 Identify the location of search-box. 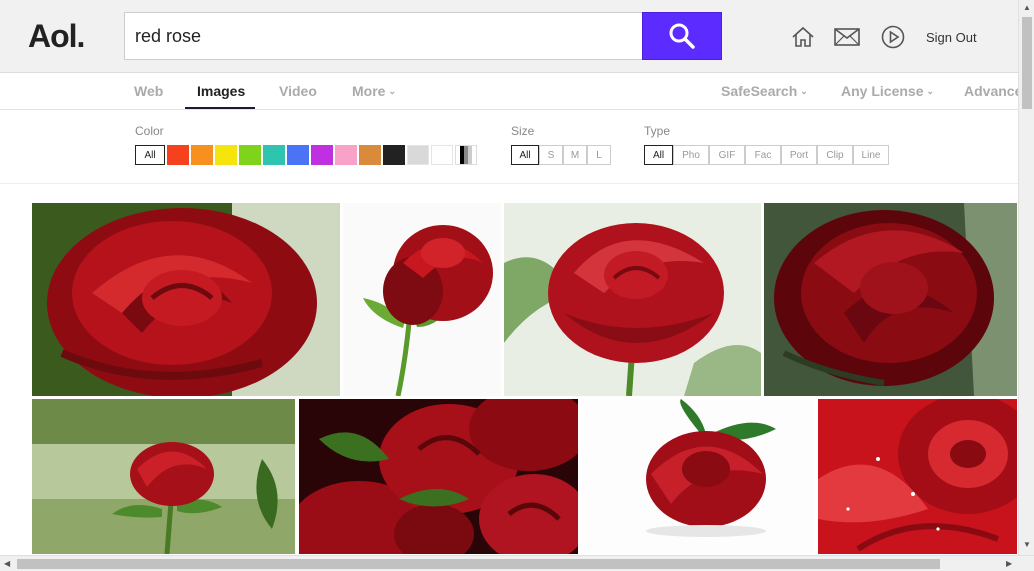
(384, 36).